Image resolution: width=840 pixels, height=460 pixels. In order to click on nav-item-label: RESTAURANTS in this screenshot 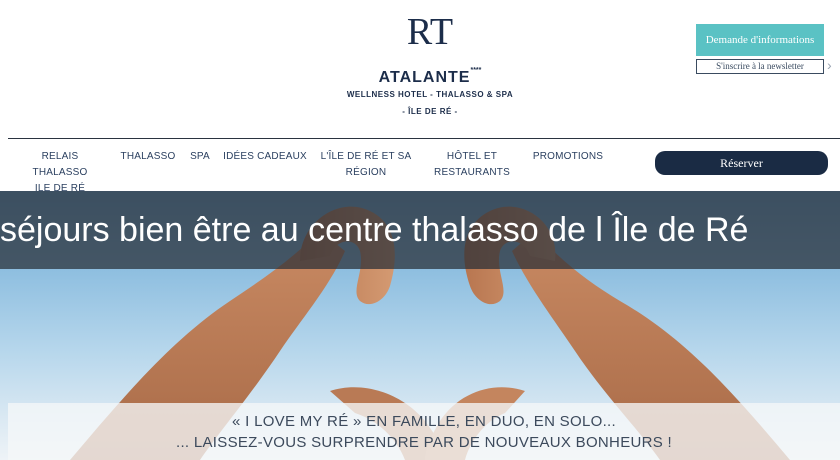, I will do `click(472, 172)`.